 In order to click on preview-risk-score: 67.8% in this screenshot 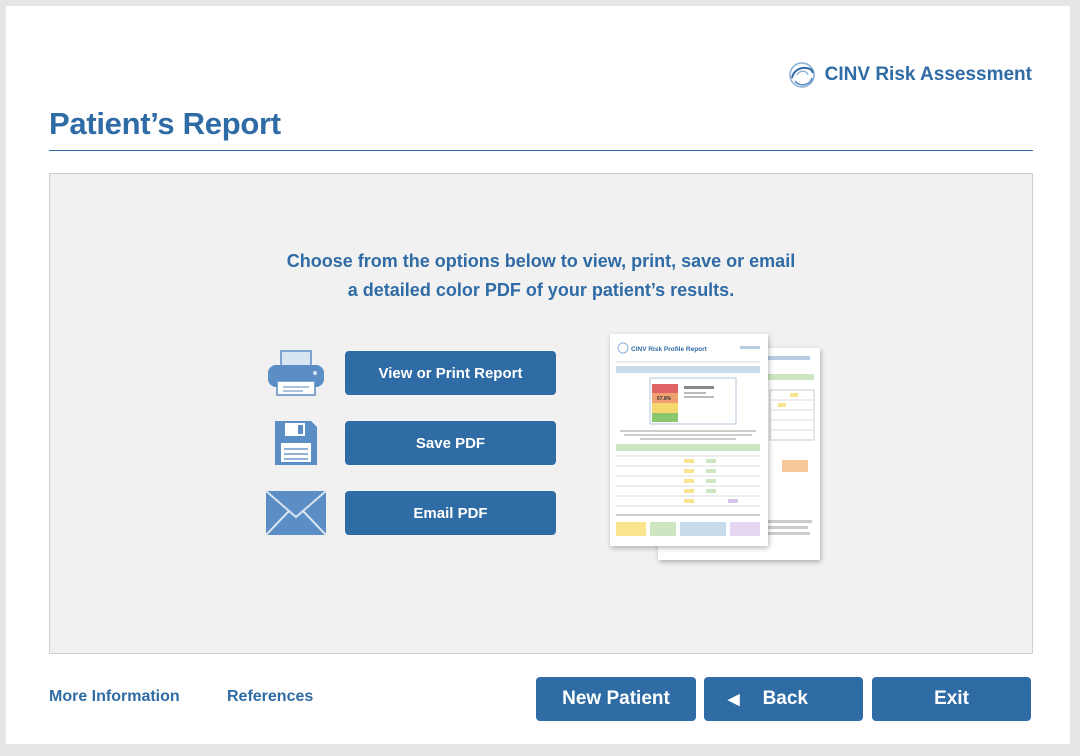, I will do `click(664, 399)`.